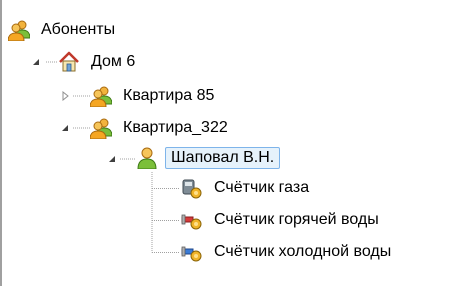 The width and height of the screenshot is (460, 286). What do you see at coordinates (303, 251) in the screenshot?
I see `tree-node-label: Счётчик холодной воды` at bounding box center [303, 251].